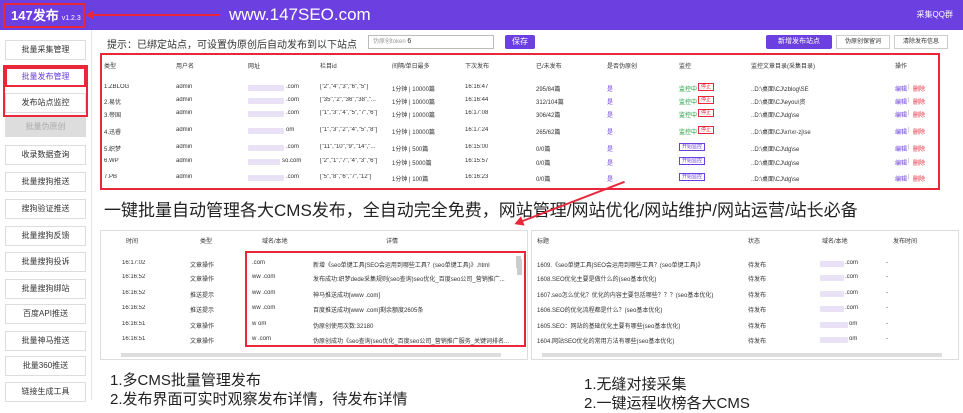  Describe the element at coordinates (431, 42) in the screenshot. I see `token-input: 伪原创token 6` at that location.